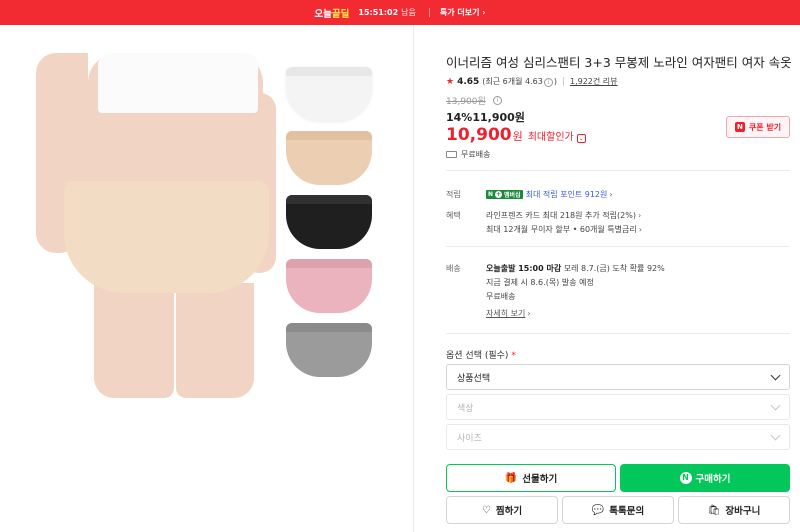 The height and width of the screenshot is (532, 800). I want to click on promo-banner: 오늘끝딜 15:51:02 남음 특가 더보기 ›, so click(400, 12).